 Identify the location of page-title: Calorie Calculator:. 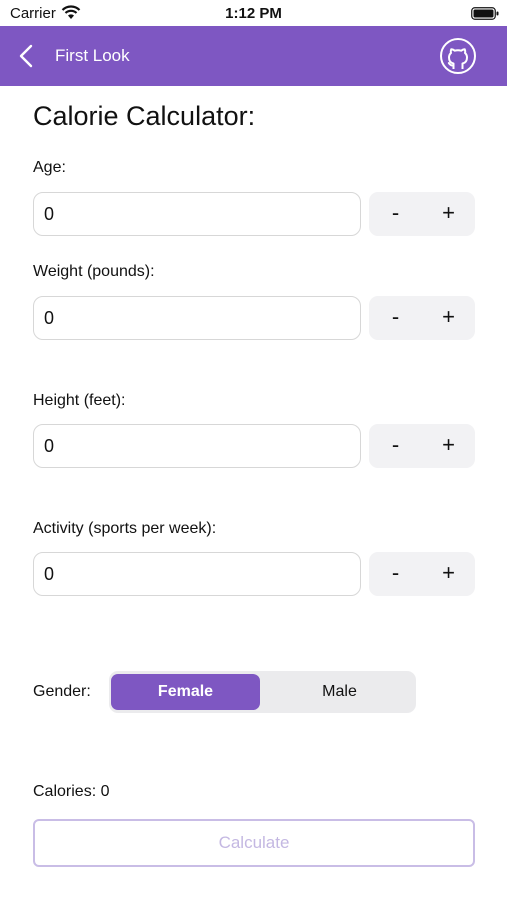
(144, 116).